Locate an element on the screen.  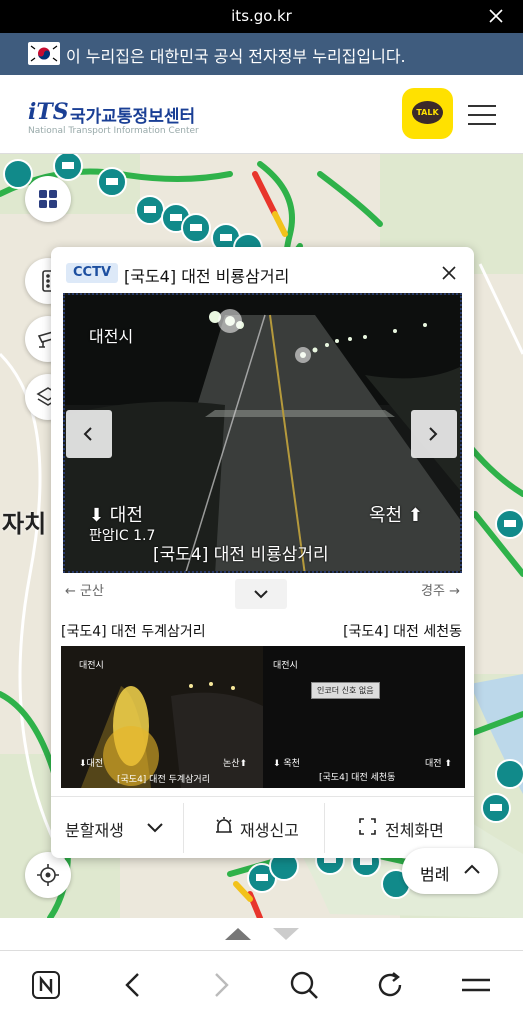
nearby-cctv-1-name: [국도4] 대전 두계삼거리 is located at coordinates (133, 631).